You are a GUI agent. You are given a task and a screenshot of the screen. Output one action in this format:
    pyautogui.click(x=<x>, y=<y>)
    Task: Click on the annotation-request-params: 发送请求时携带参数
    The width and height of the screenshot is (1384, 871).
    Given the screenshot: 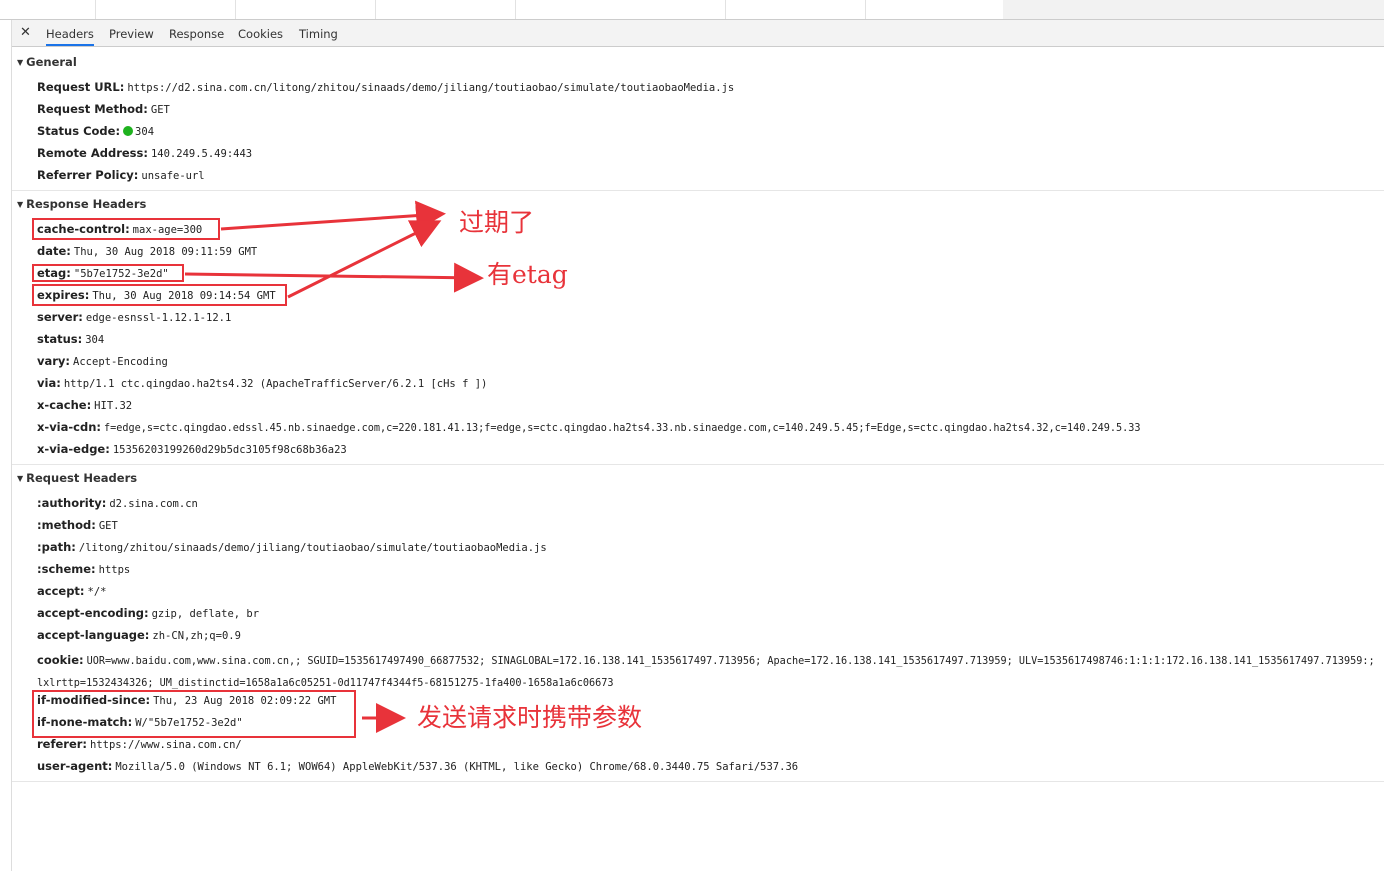 What is the action you would take?
    pyautogui.click(x=530, y=717)
    